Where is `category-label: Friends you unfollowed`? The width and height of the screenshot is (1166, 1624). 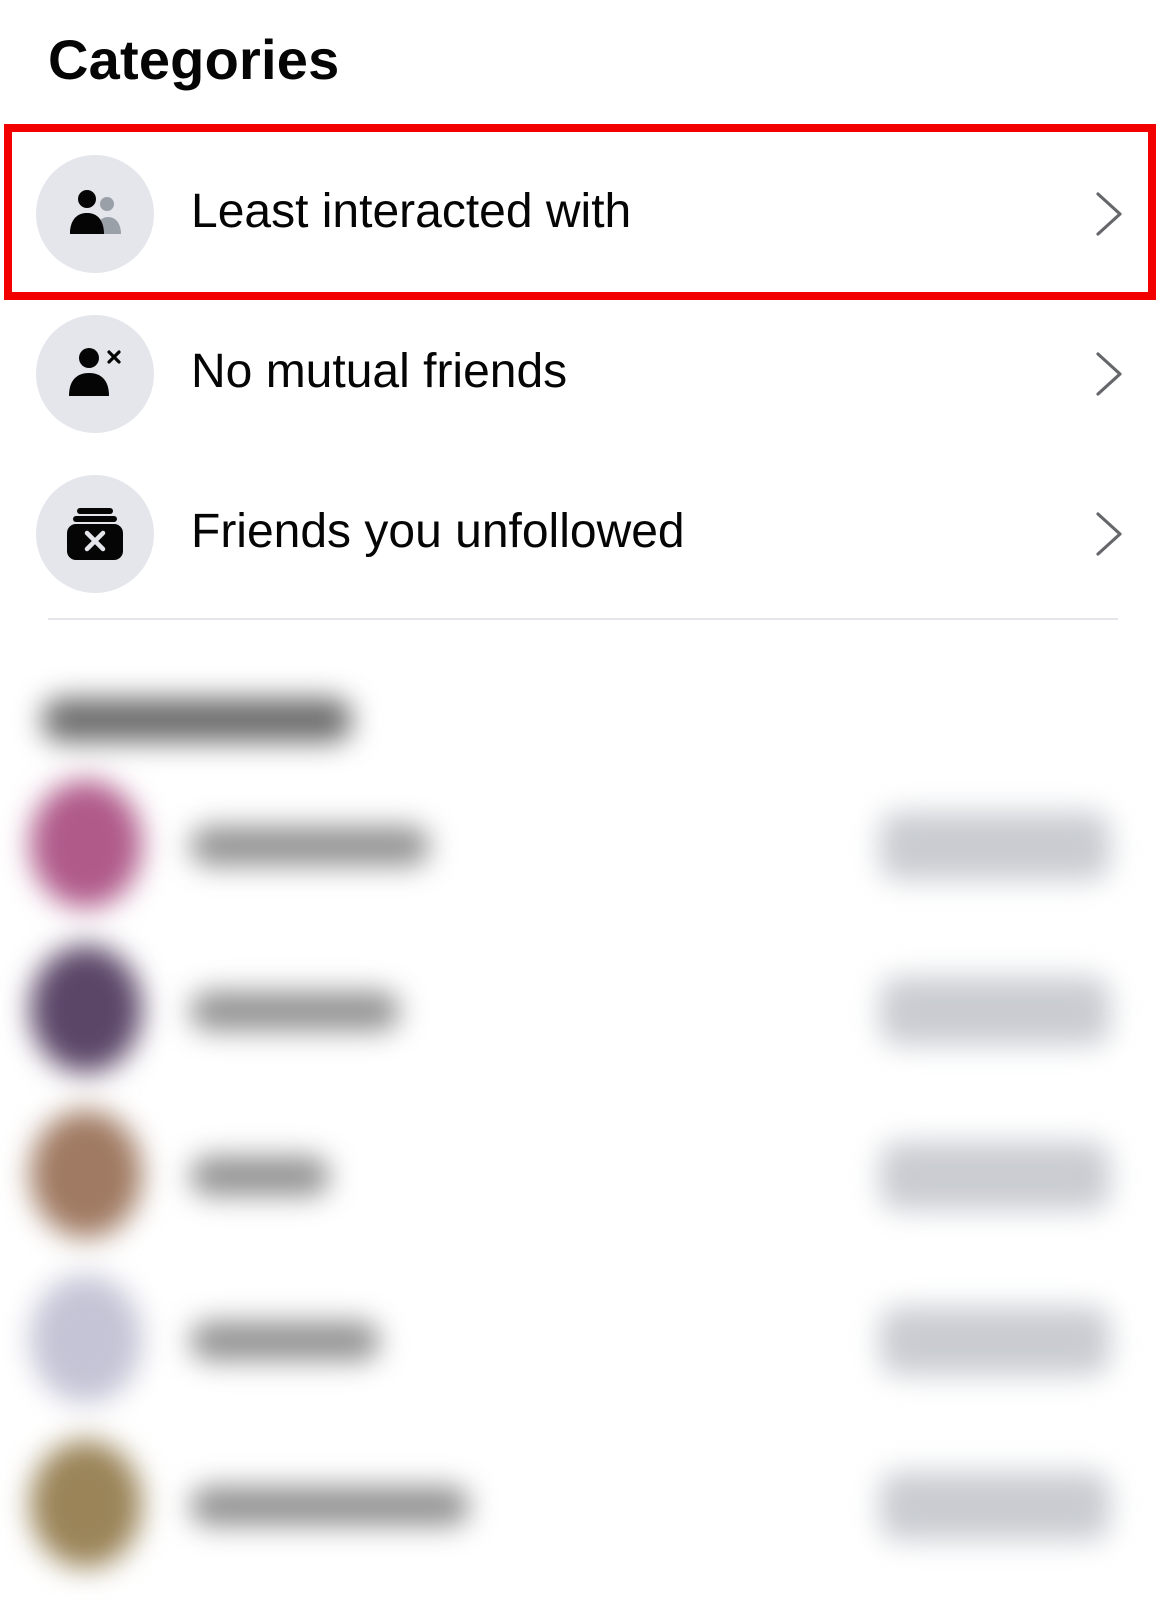 category-label: Friends you unfollowed is located at coordinates (438, 531).